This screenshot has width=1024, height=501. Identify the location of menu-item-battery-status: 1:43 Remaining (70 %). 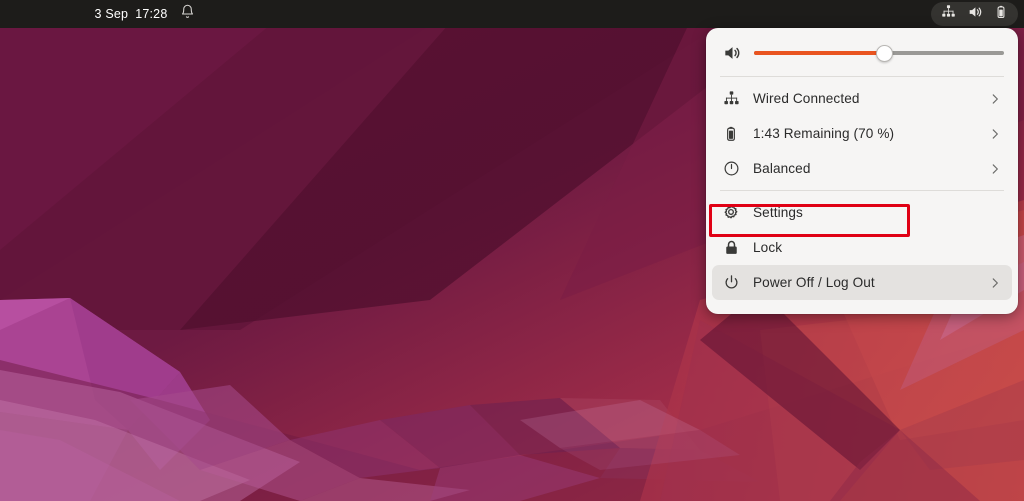
(862, 133).